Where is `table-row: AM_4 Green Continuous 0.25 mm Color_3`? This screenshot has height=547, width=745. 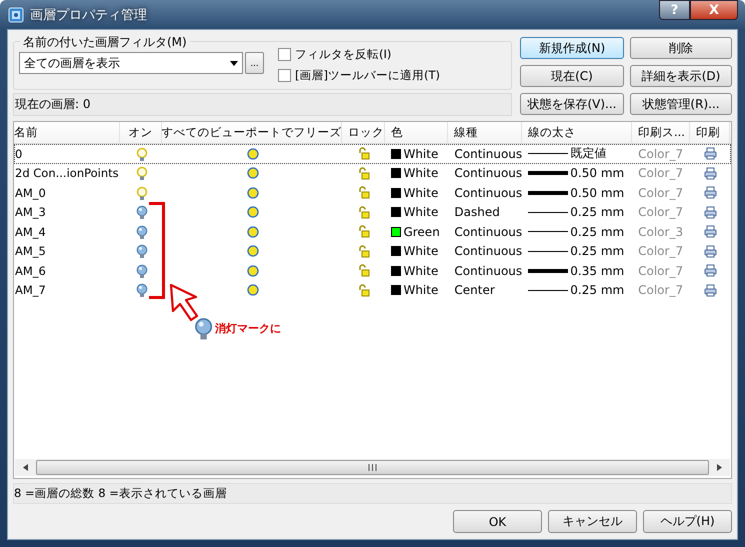
table-row: AM_4 Green Continuous 0.25 mm Color_3 is located at coordinates (372, 232).